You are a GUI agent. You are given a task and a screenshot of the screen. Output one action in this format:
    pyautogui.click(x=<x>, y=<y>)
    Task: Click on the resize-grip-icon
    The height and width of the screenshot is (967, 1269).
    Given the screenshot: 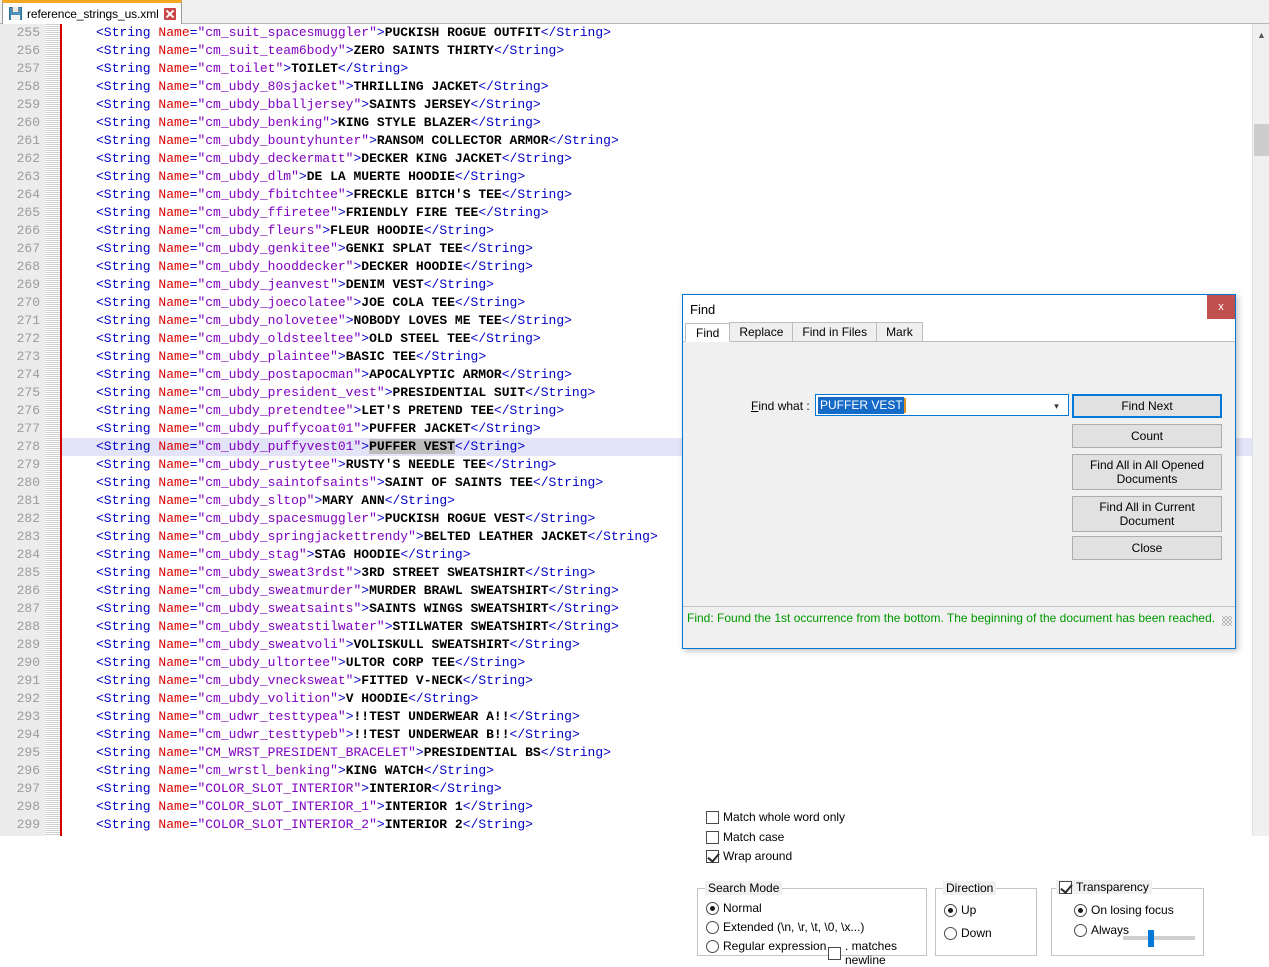 What is the action you would take?
    pyautogui.click(x=1227, y=621)
    